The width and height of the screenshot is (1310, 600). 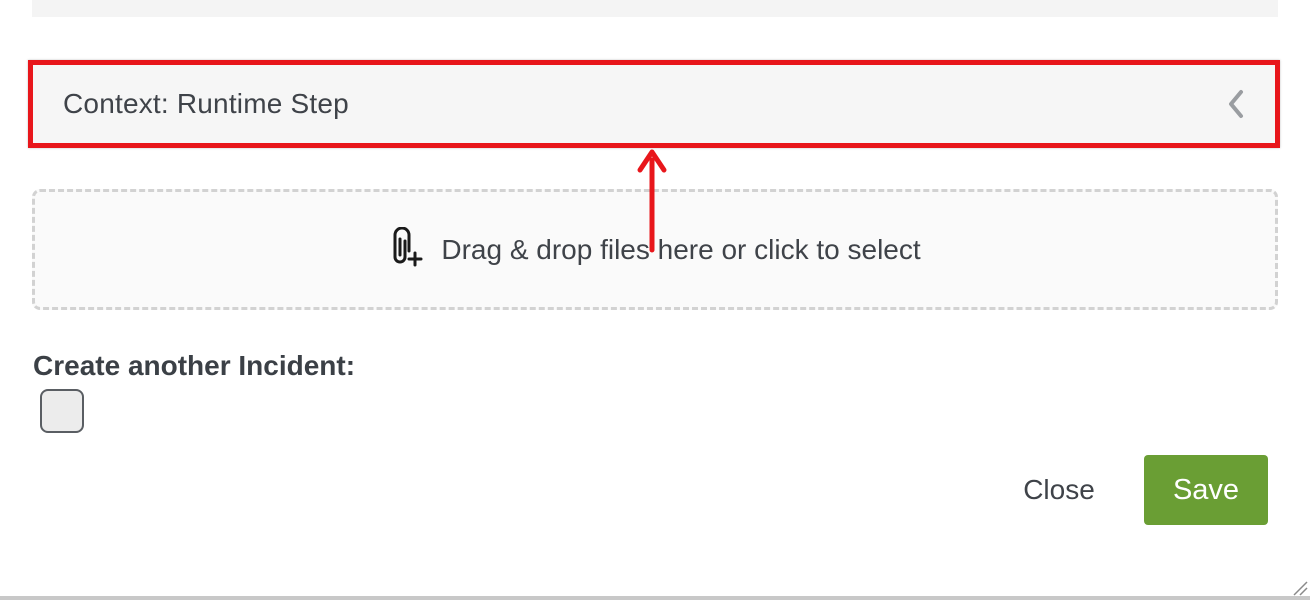 What do you see at coordinates (194, 365) in the screenshot?
I see `create-incident-label: Create another Incident:` at bounding box center [194, 365].